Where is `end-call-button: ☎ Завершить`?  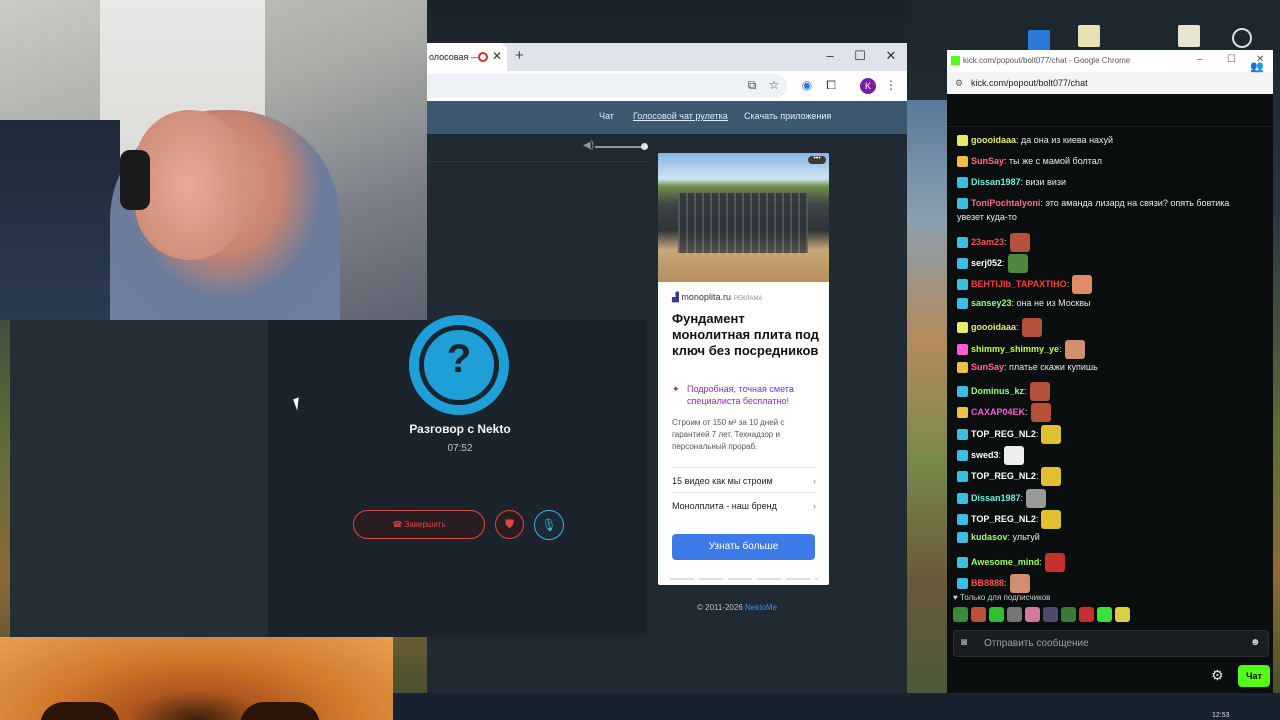
end-call-button: ☎ Завершить is located at coordinates (419, 524).